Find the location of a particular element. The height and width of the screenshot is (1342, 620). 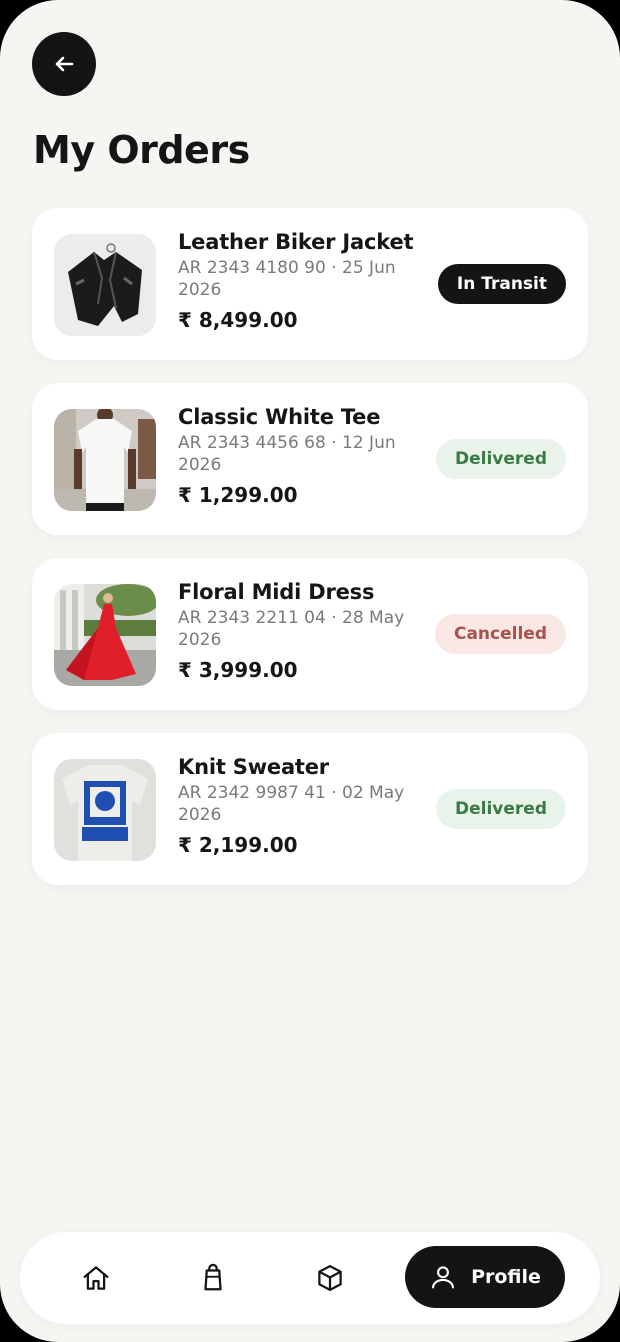

product-image-sweater is located at coordinates (105, 810).